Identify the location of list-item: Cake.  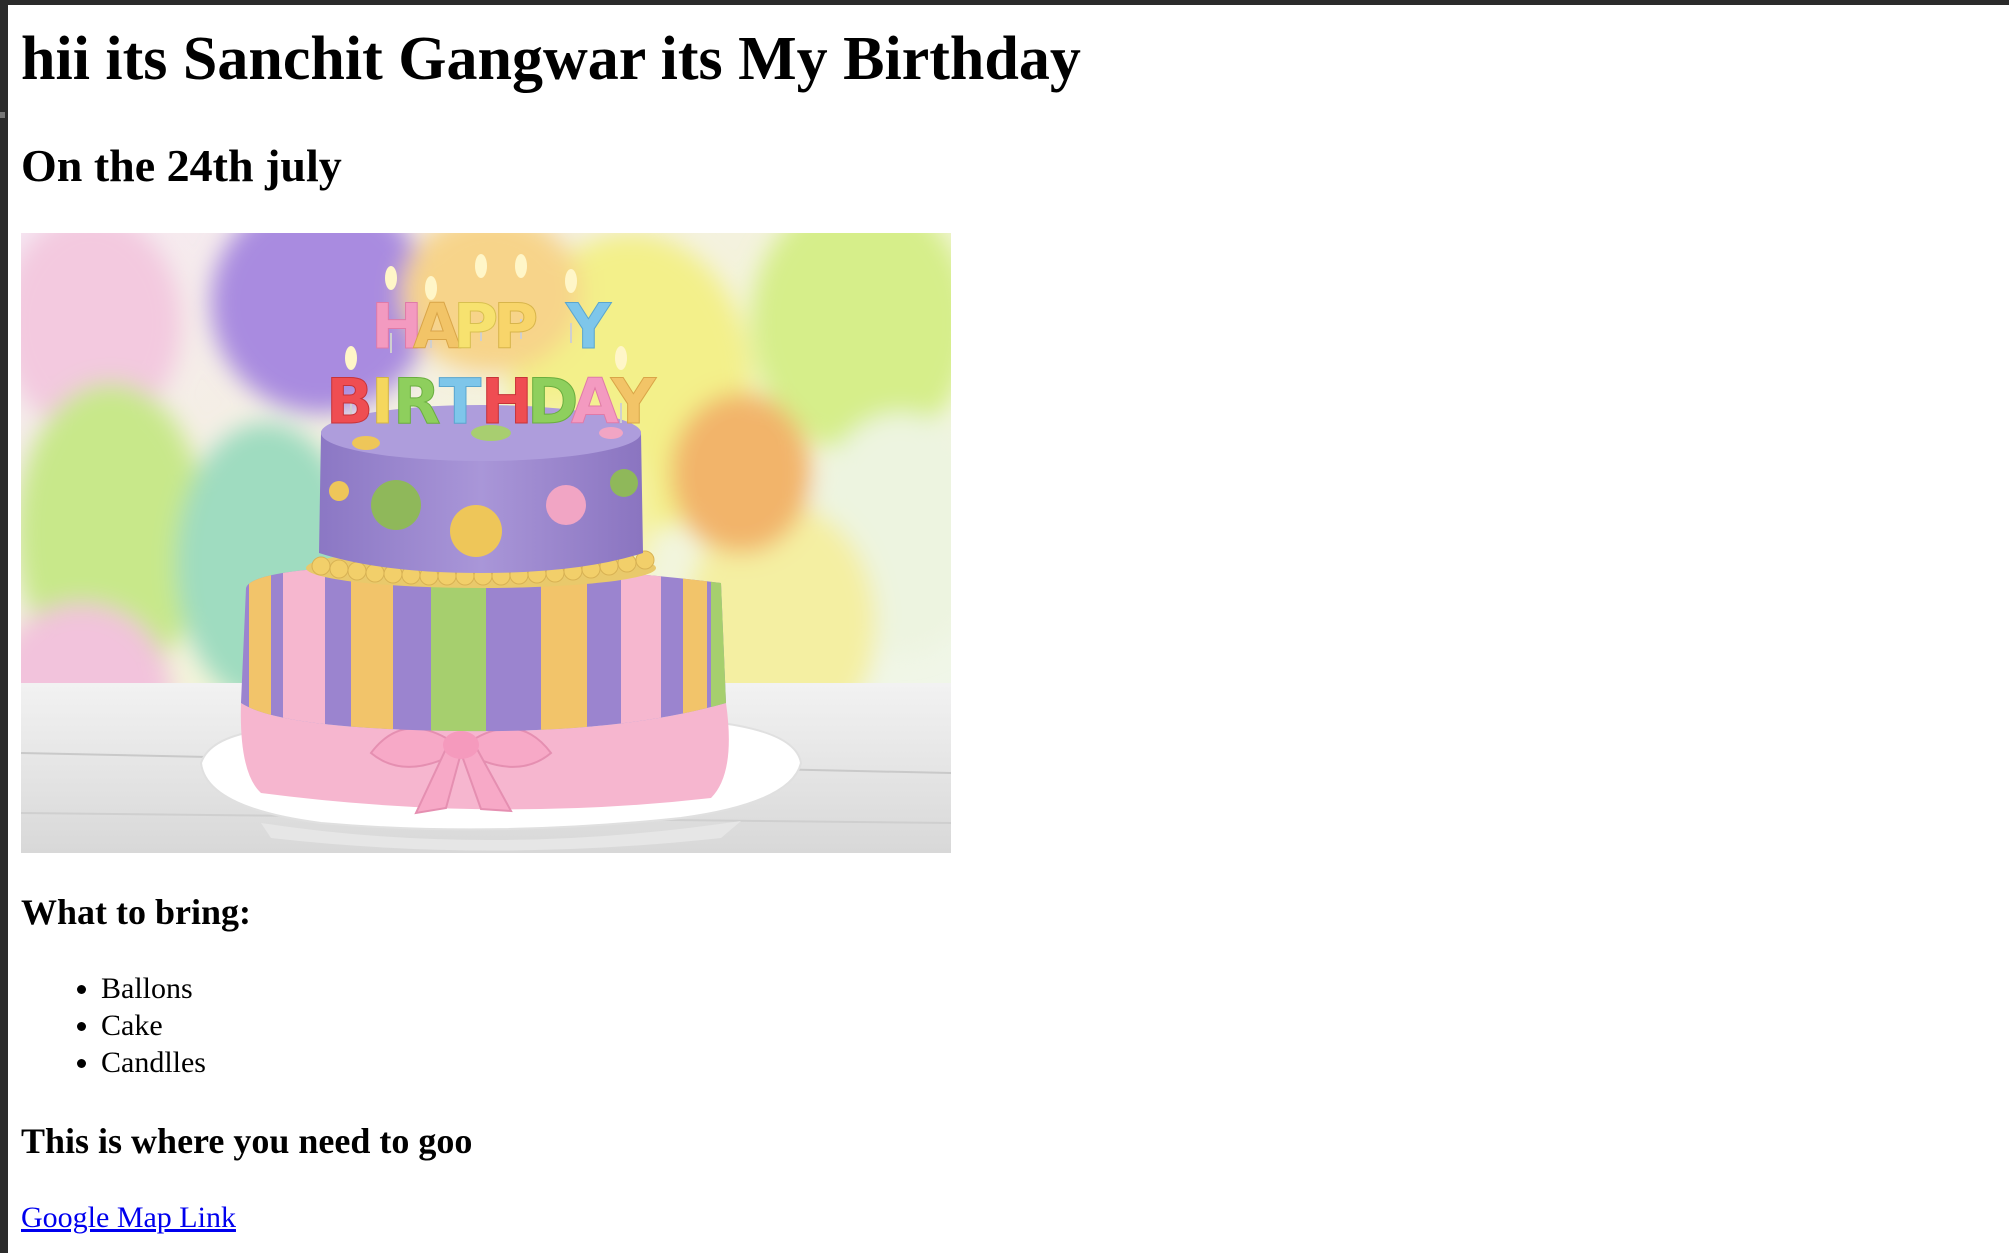
(153, 1025).